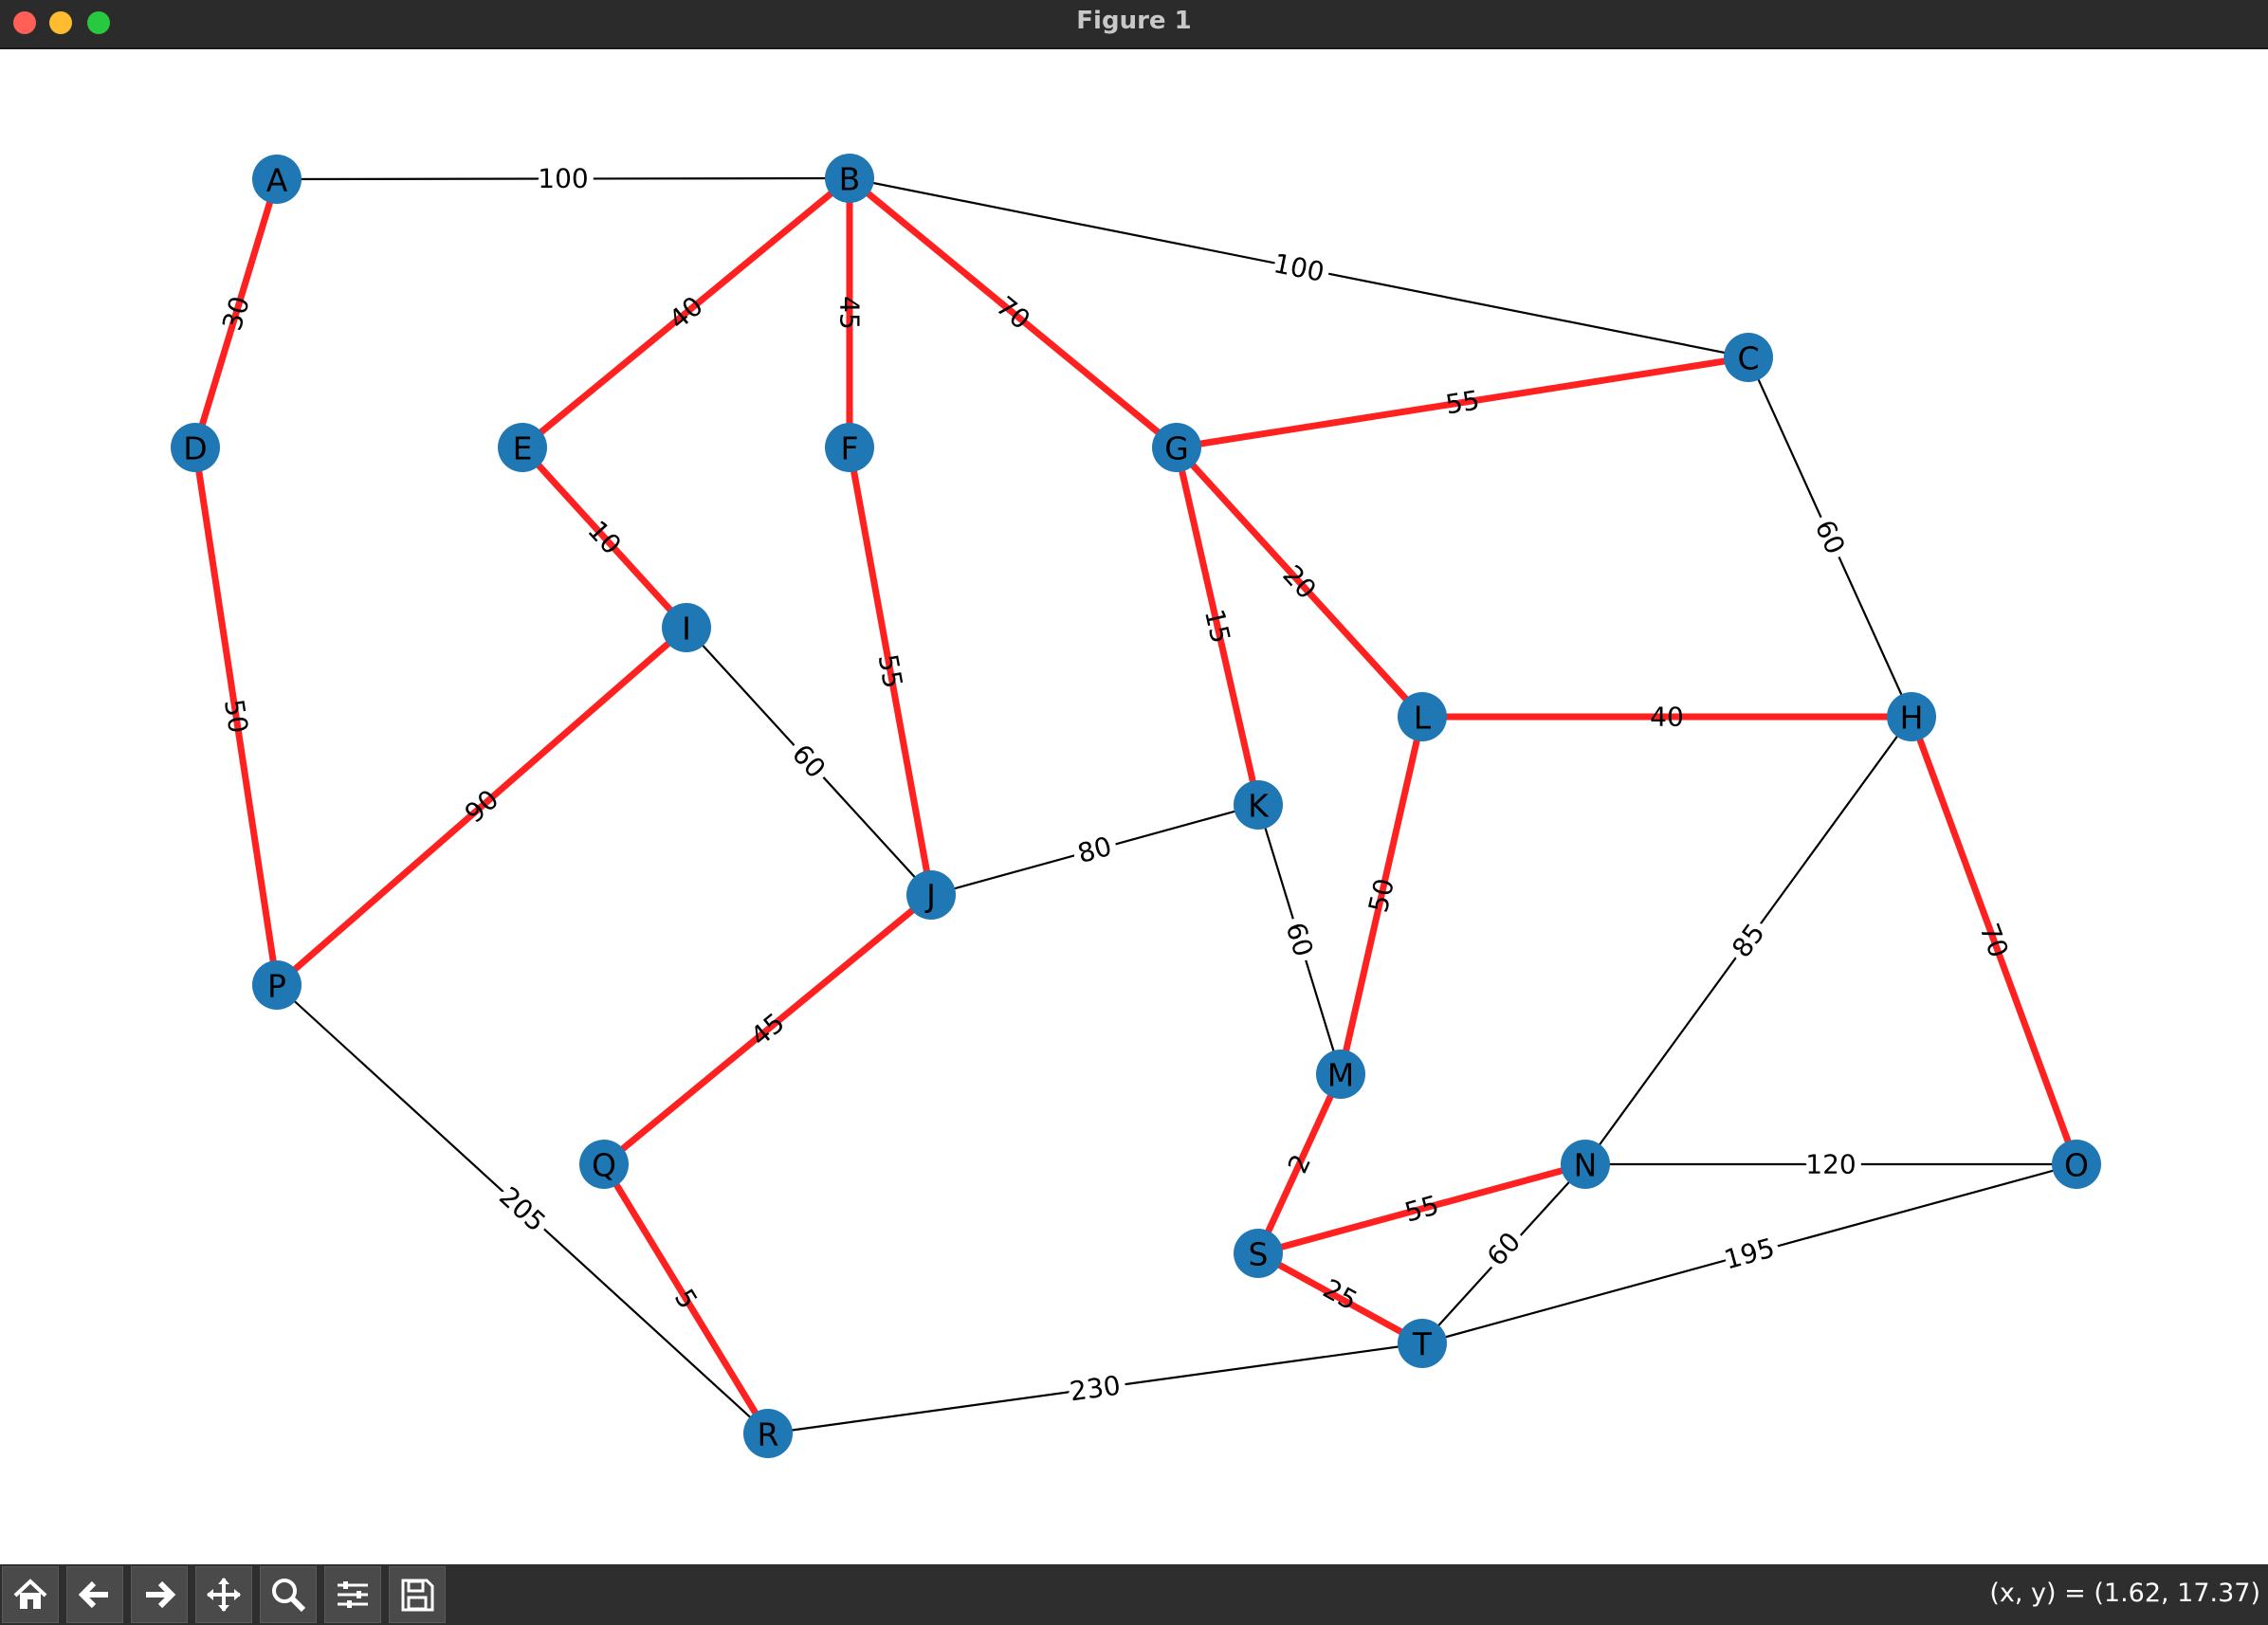 The image size is (2268, 1625). Describe the element at coordinates (1300, 1164) in the screenshot. I see `edge-label-M-S: 2` at that location.